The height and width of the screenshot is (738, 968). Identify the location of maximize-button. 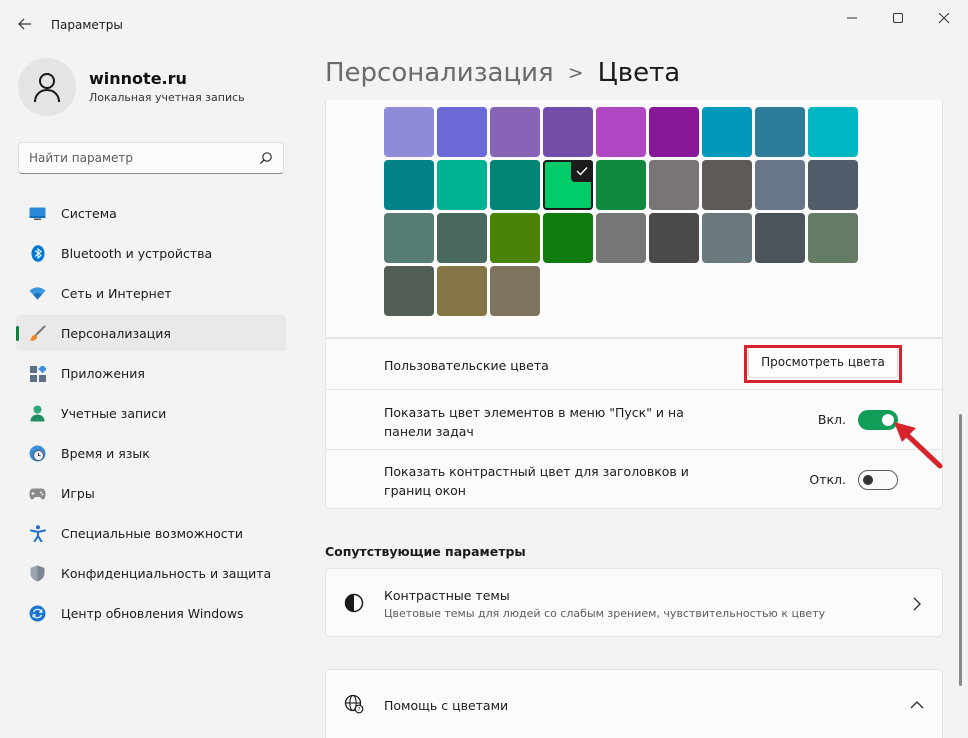
(898, 18).